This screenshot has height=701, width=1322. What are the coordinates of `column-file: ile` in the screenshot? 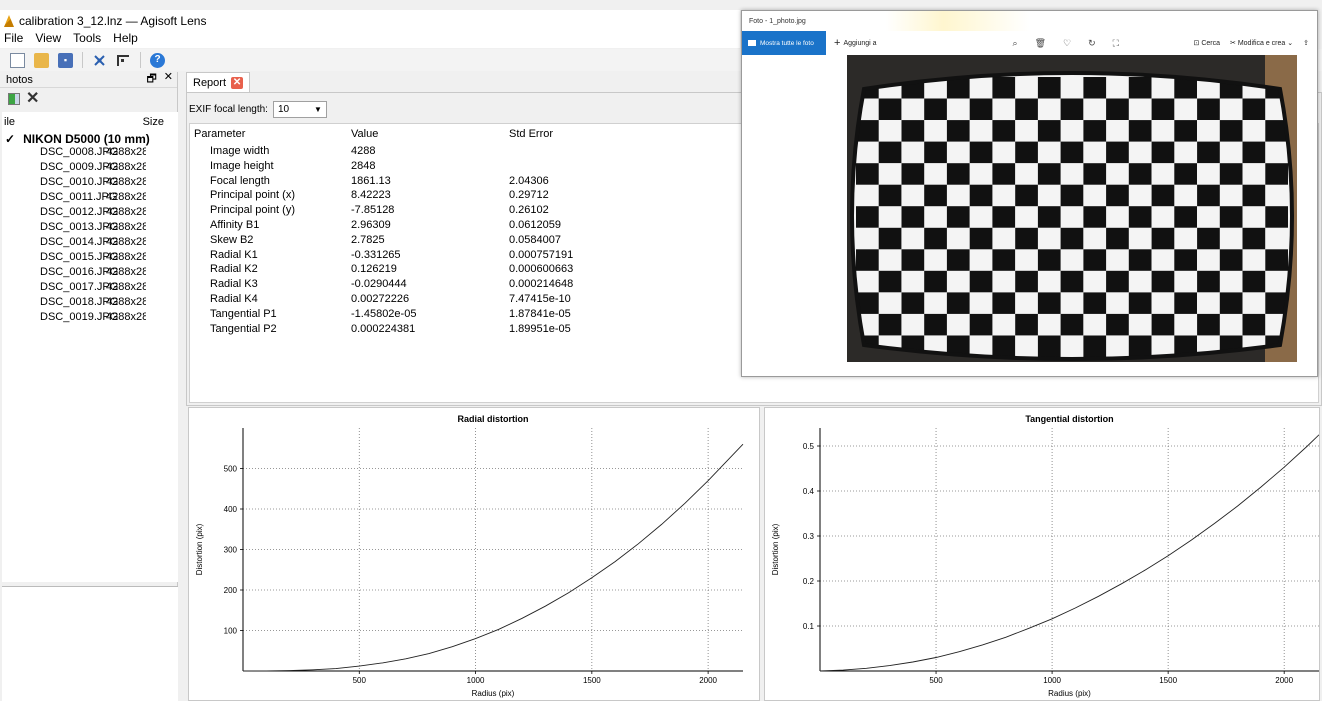 It's located at (9, 123).